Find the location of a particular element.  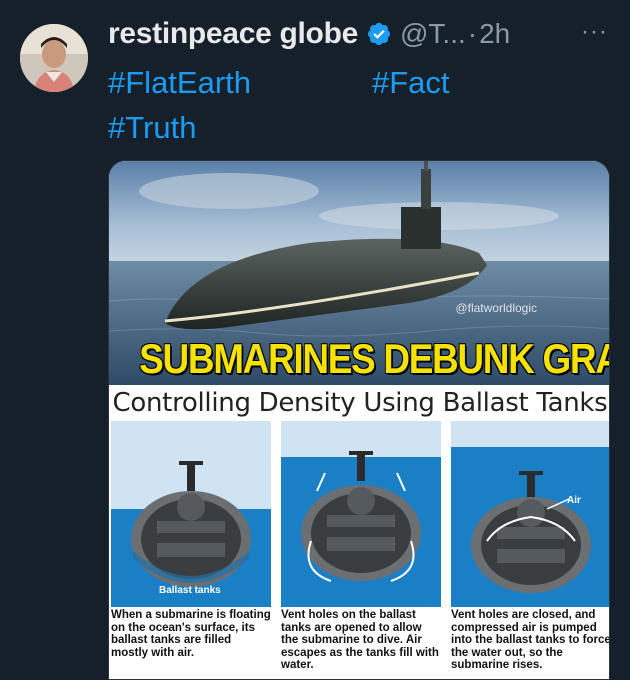

ballast-tanks-label: Ballast tanks is located at coordinates (190, 590).